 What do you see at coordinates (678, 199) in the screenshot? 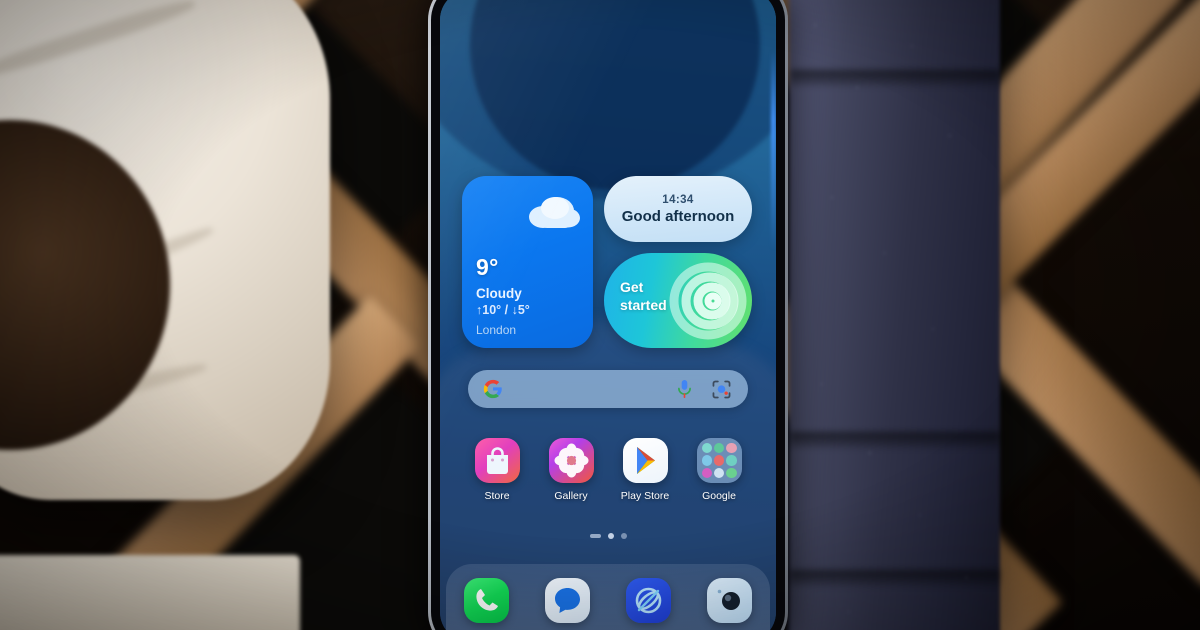
I see `greeting-time: 14:34` at bounding box center [678, 199].